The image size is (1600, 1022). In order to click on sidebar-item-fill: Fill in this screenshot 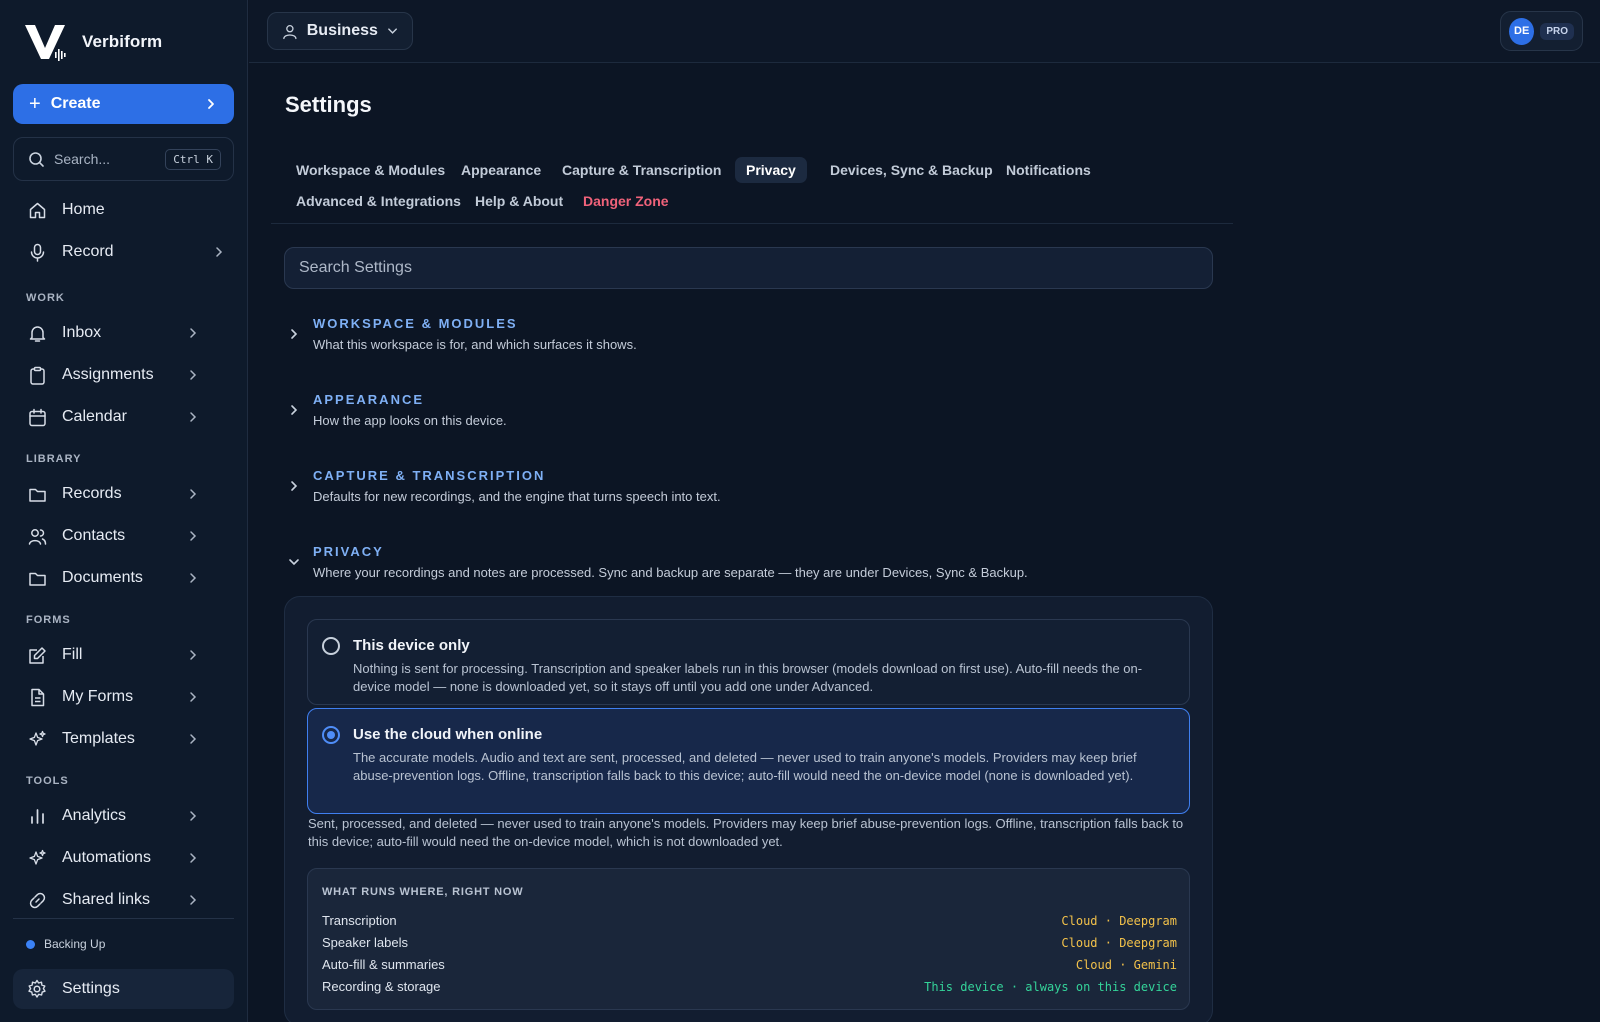, I will do `click(123, 655)`.